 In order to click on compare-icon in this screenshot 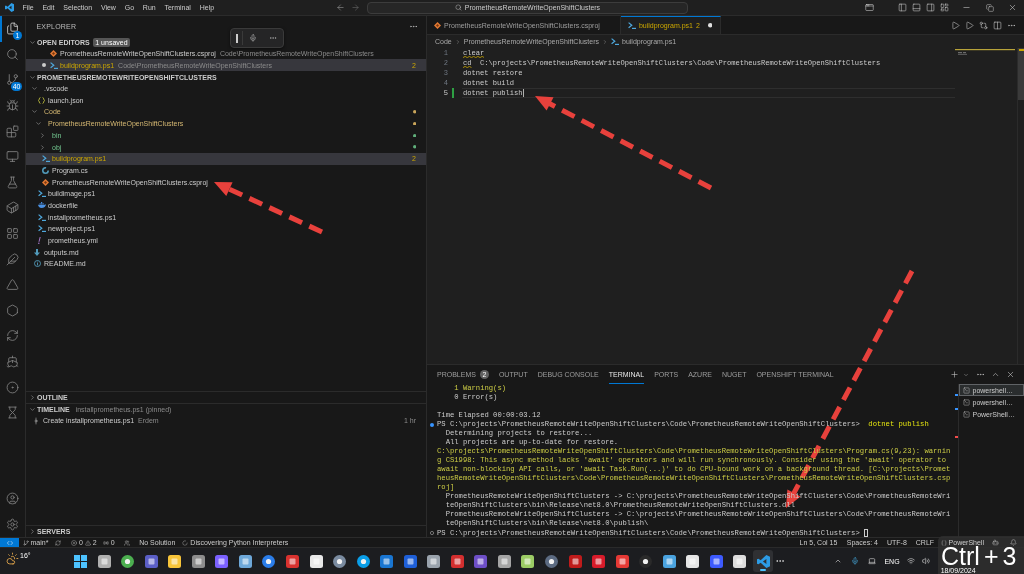, I will do `click(983, 25)`.